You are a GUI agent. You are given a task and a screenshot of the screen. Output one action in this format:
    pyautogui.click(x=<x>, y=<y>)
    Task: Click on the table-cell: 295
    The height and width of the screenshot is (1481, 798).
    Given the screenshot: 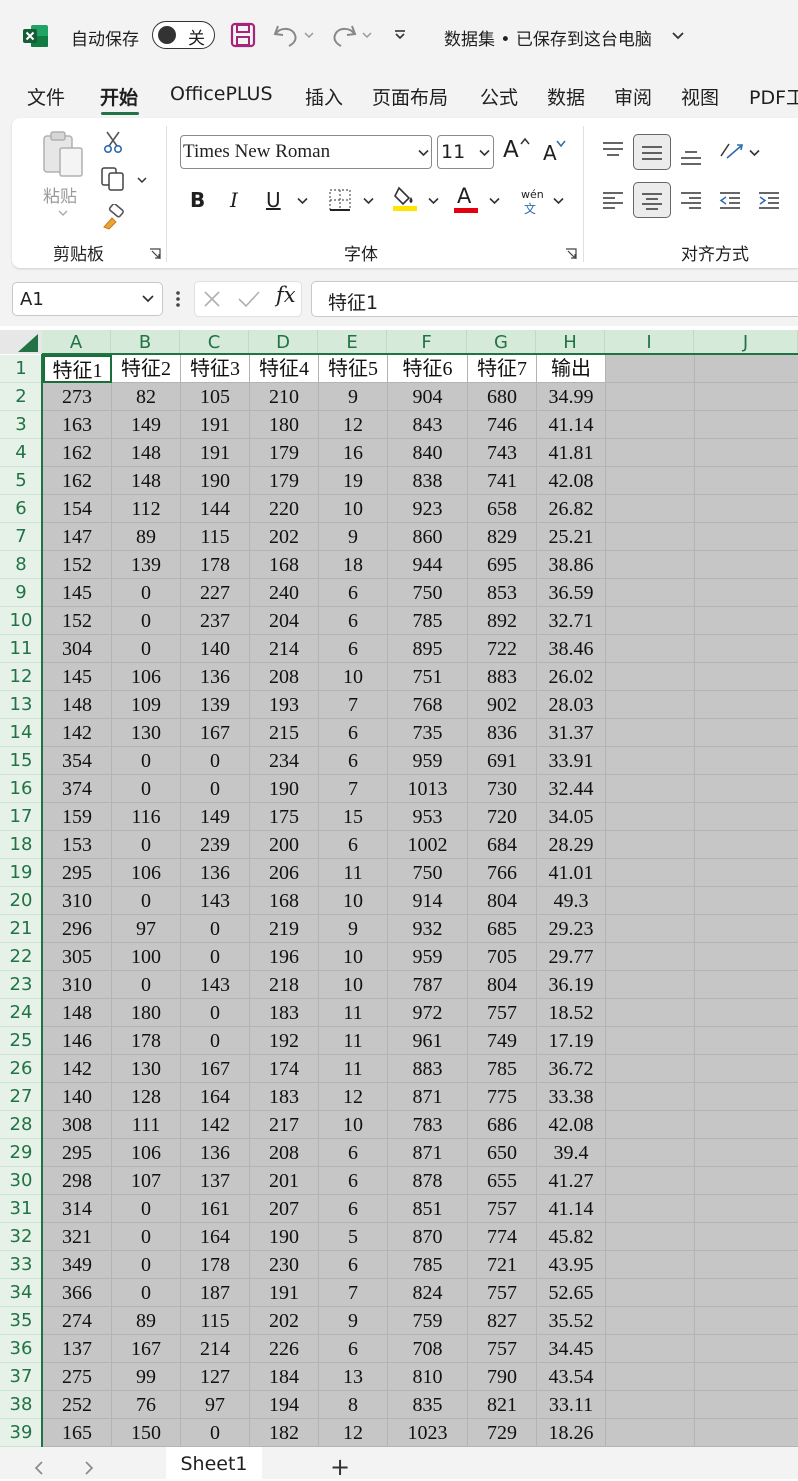 What is the action you would take?
    pyautogui.click(x=77, y=1153)
    